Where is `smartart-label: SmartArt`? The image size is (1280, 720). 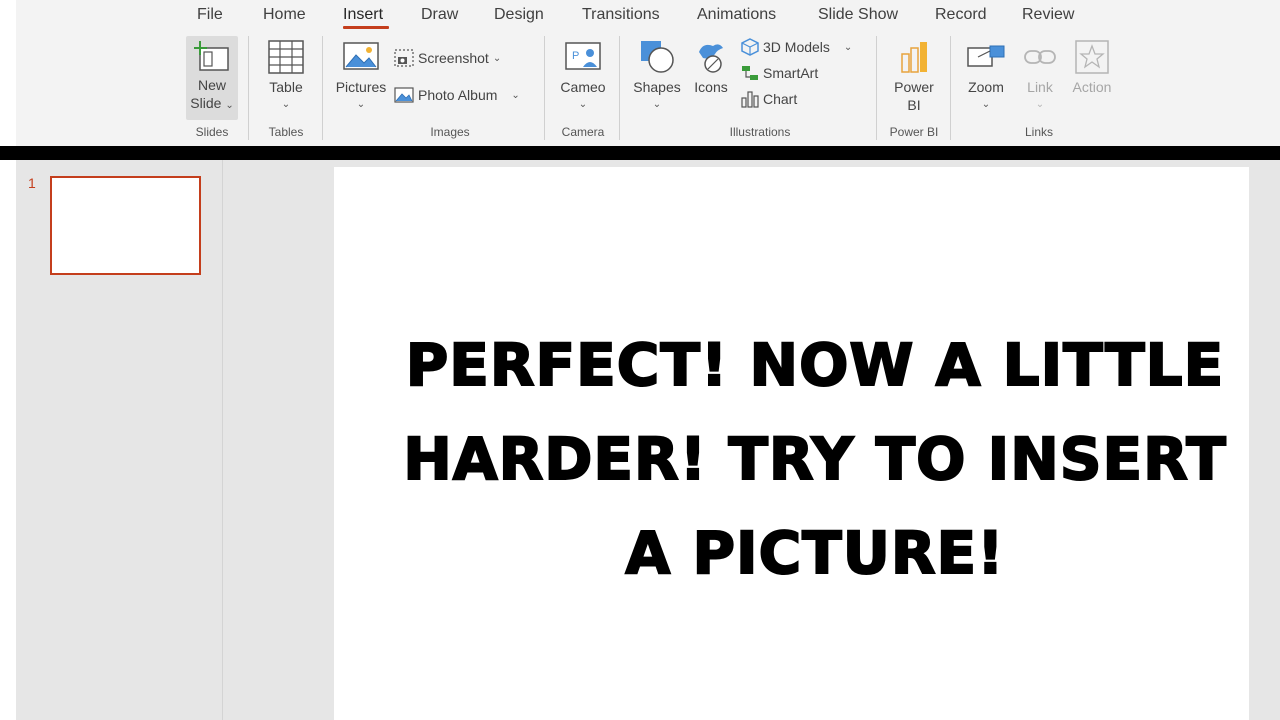
smartart-label: SmartArt is located at coordinates (791, 73).